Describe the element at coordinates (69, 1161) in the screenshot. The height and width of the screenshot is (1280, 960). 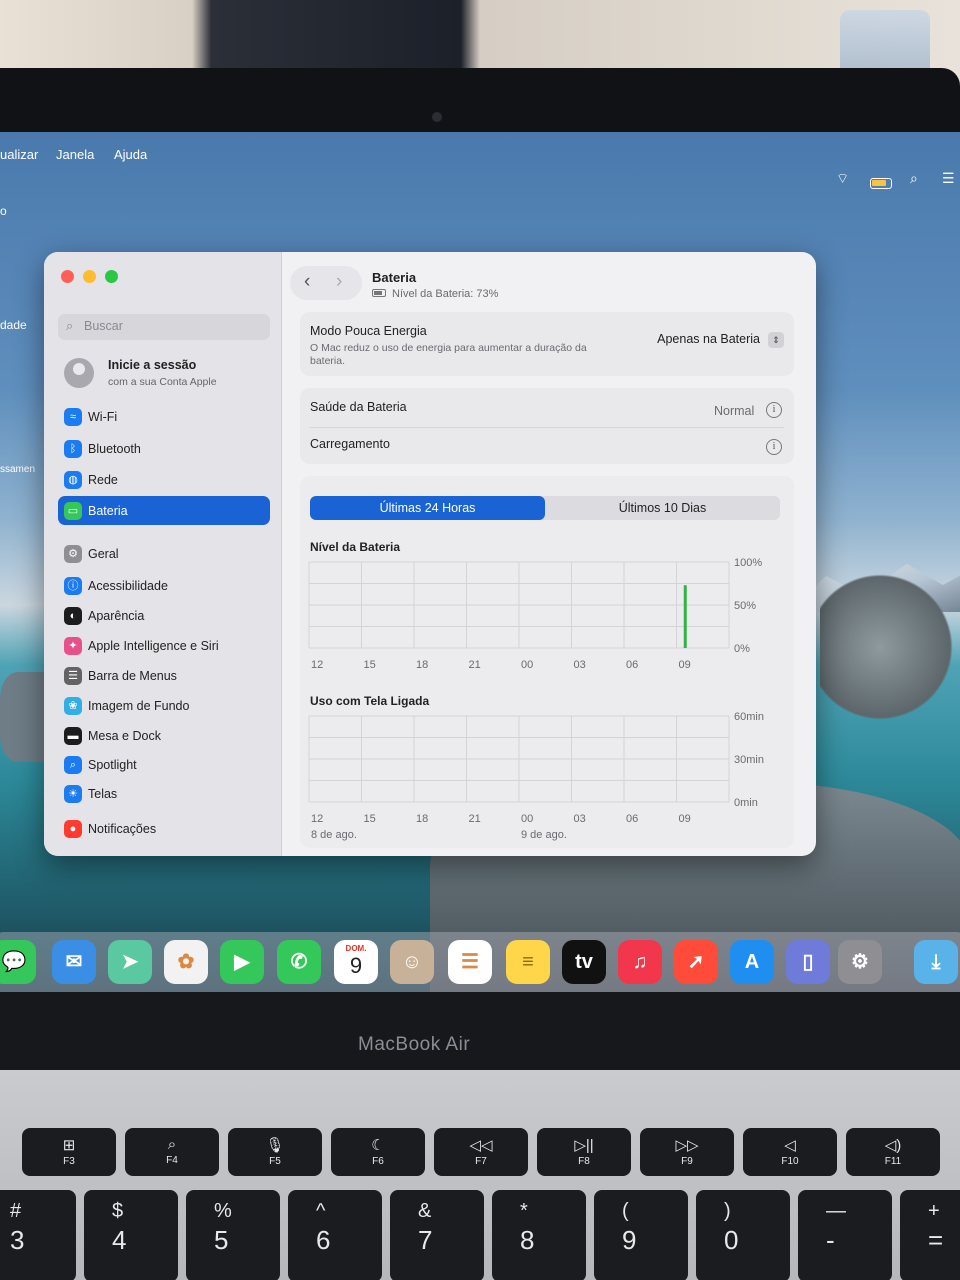
I see `fn-key-label: F3` at that location.